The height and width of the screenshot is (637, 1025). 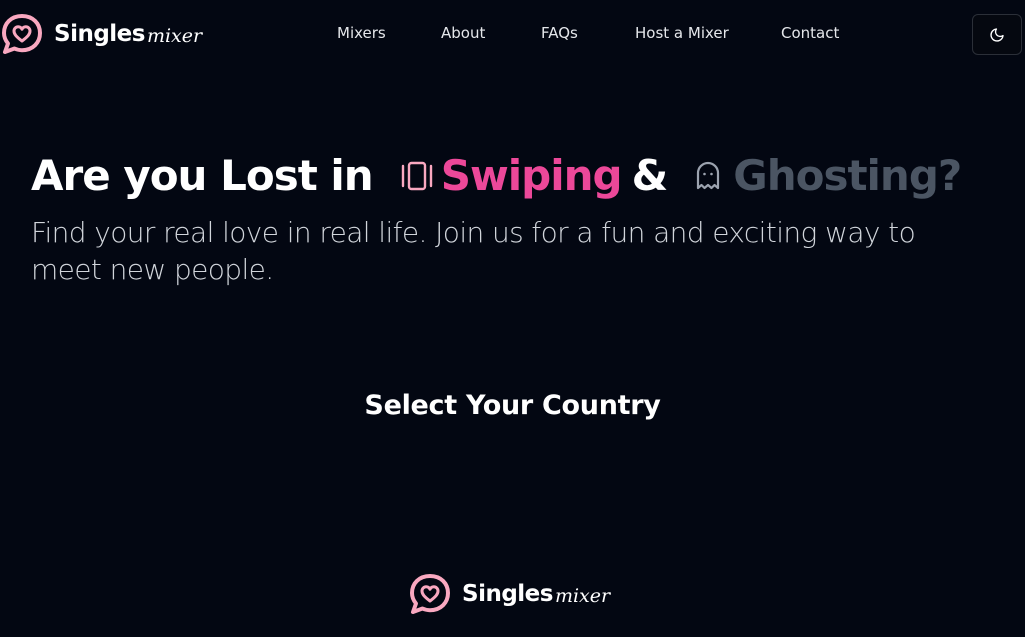 I want to click on cards-icon, so click(x=416, y=176).